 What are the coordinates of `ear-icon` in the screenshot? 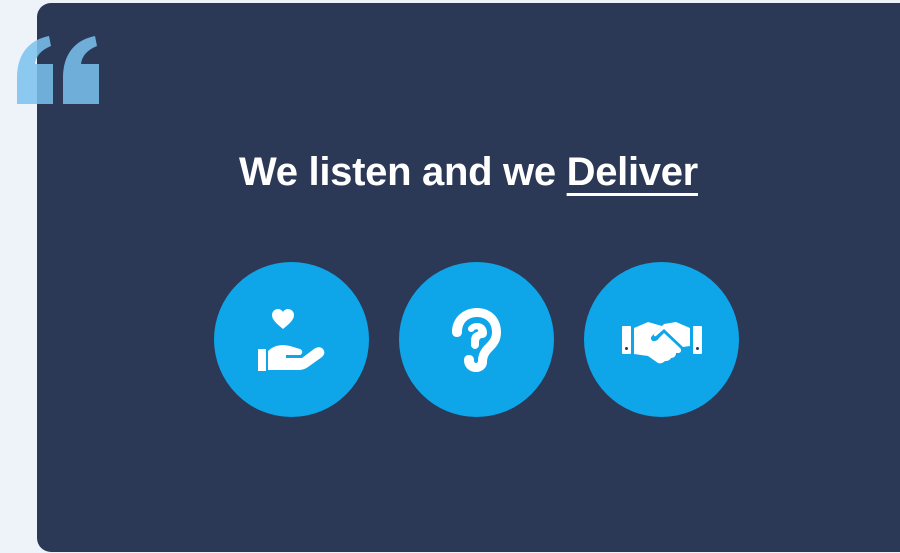 It's located at (476, 339).